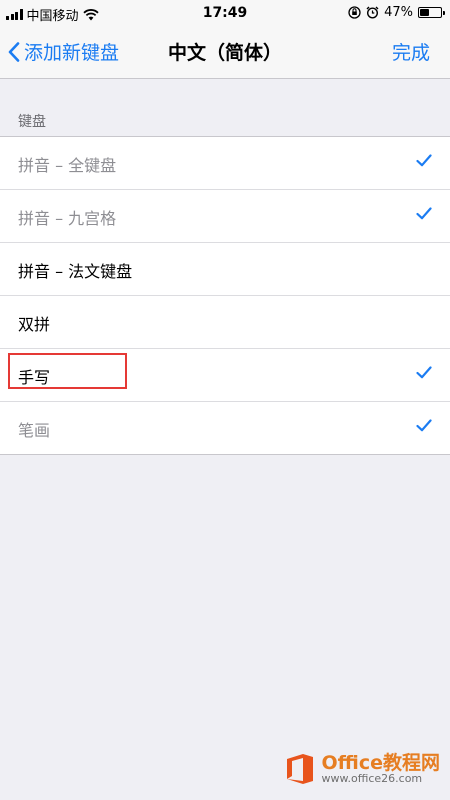 The image size is (450, 800). Describe the element at coordinates (34, 377) in the screenshot. I see `keyboard-label: 手写` at that location.